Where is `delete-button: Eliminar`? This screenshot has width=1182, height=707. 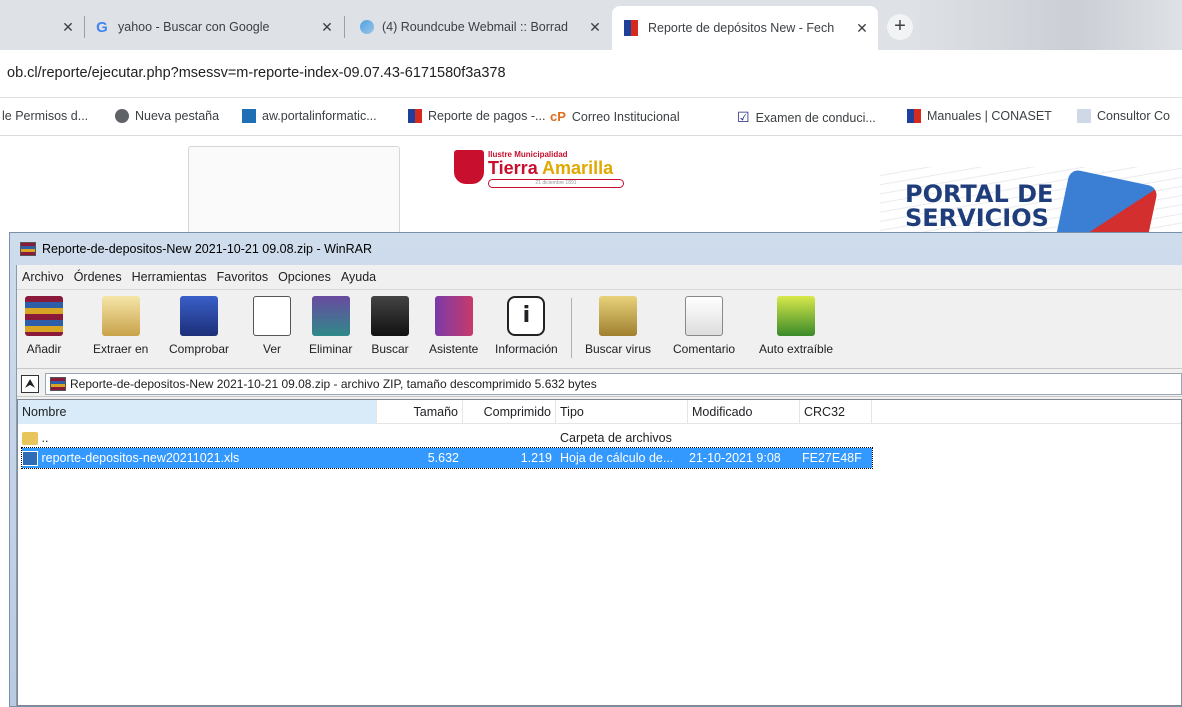 delete-button: Eliminar is located at coordinates (330, 330).